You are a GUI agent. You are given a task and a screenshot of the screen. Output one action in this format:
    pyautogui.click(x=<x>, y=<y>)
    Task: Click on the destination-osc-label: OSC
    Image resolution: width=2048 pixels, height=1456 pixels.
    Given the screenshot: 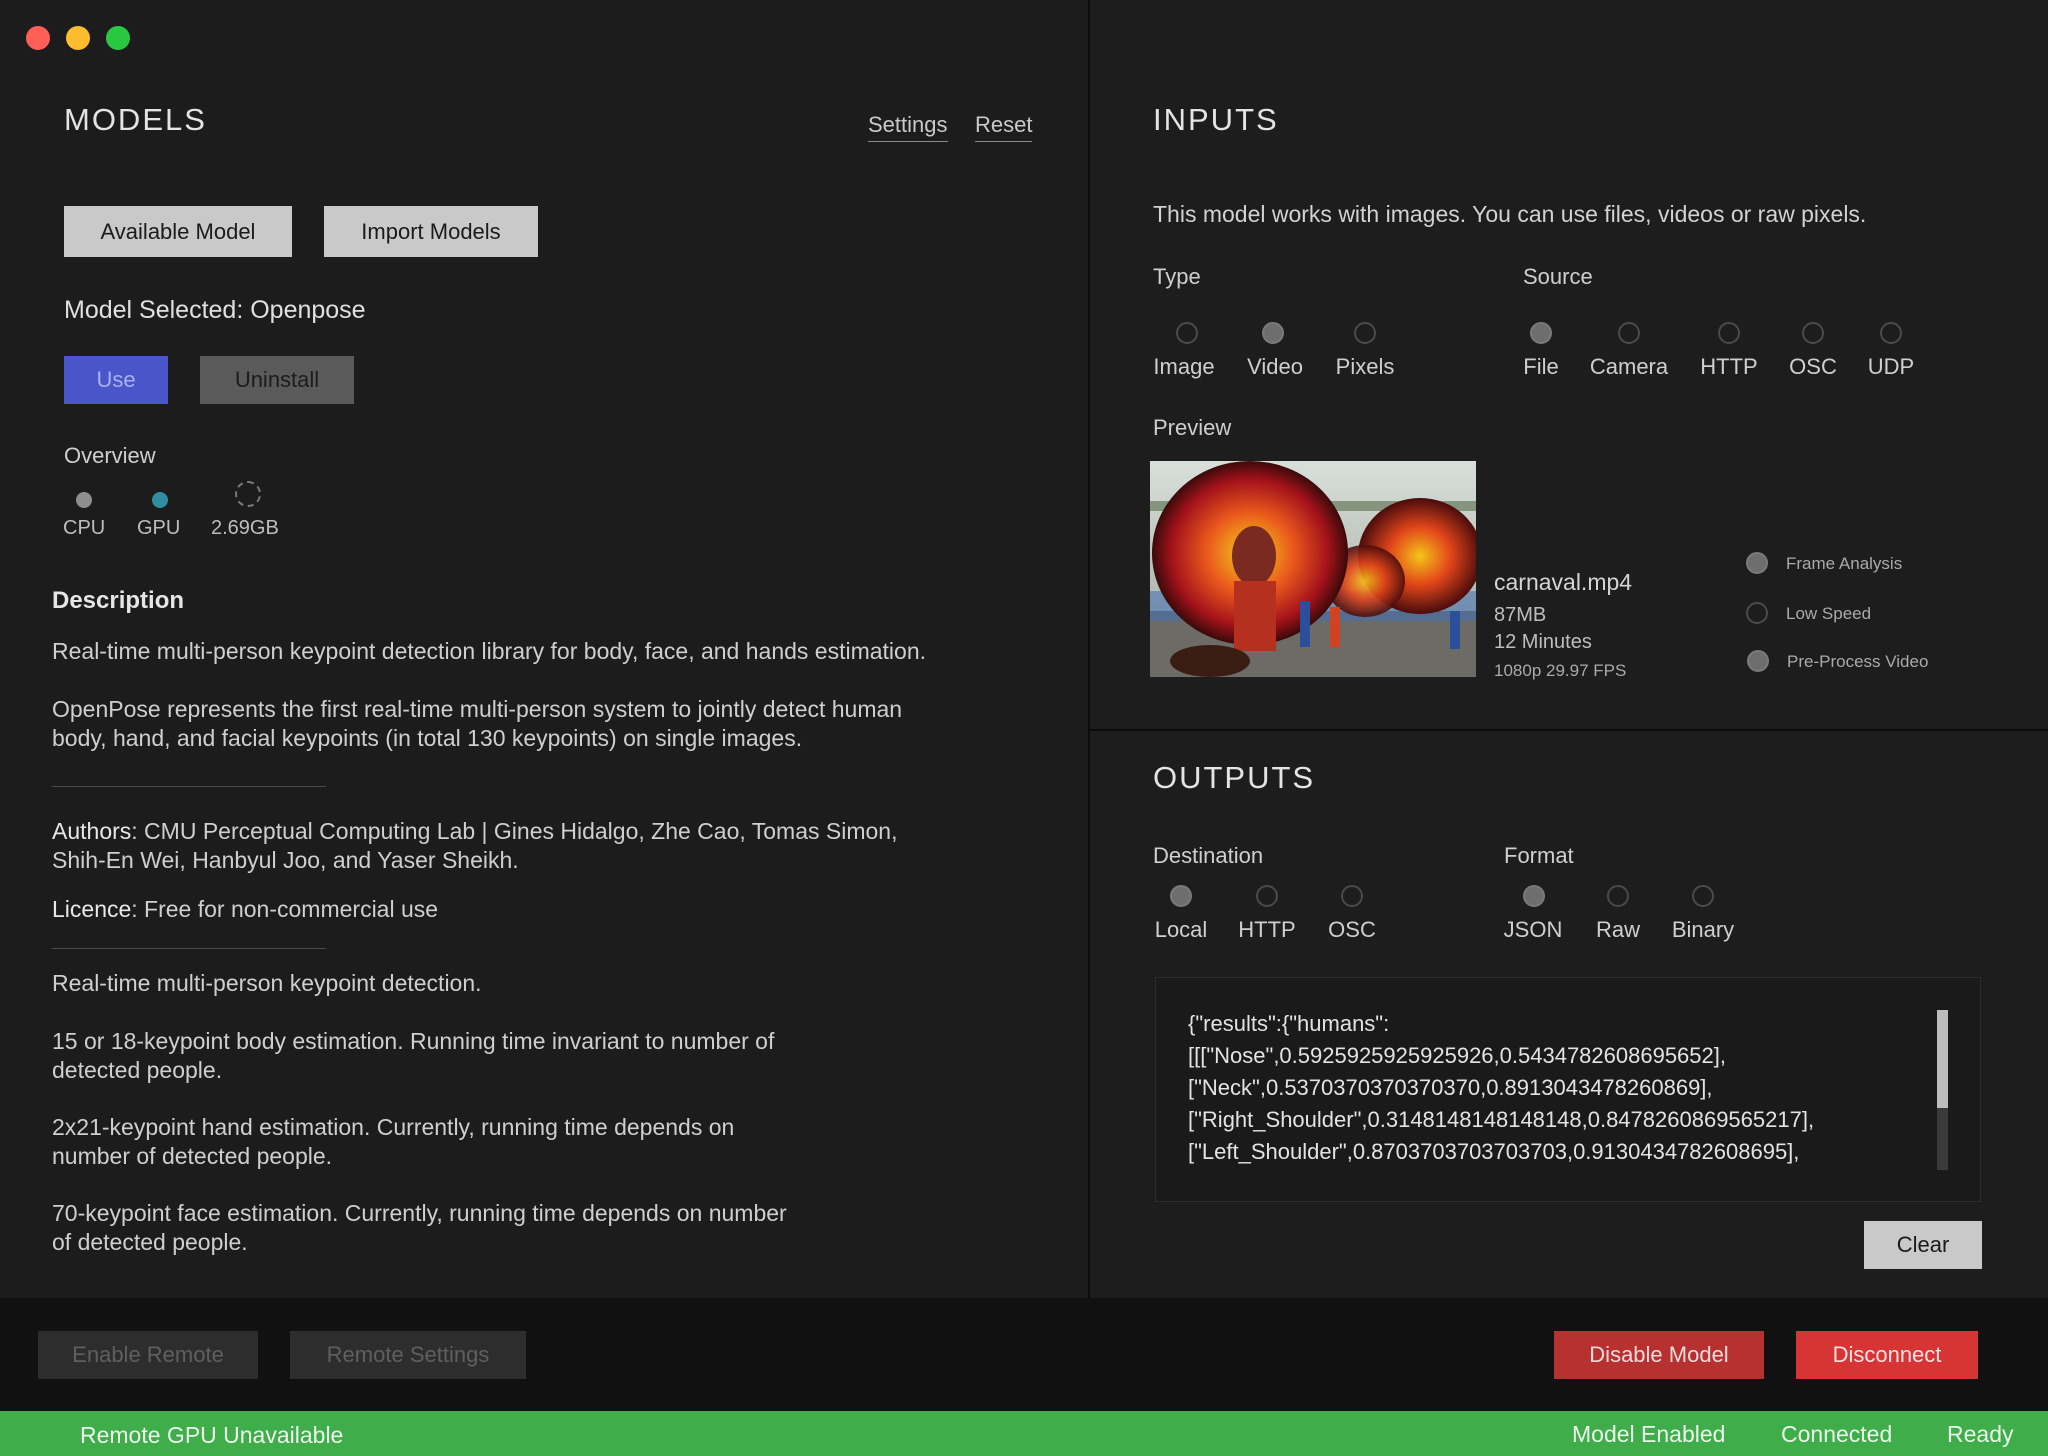 What is the action you would take?
    pyautogui.click(x=1352, y=929)
    